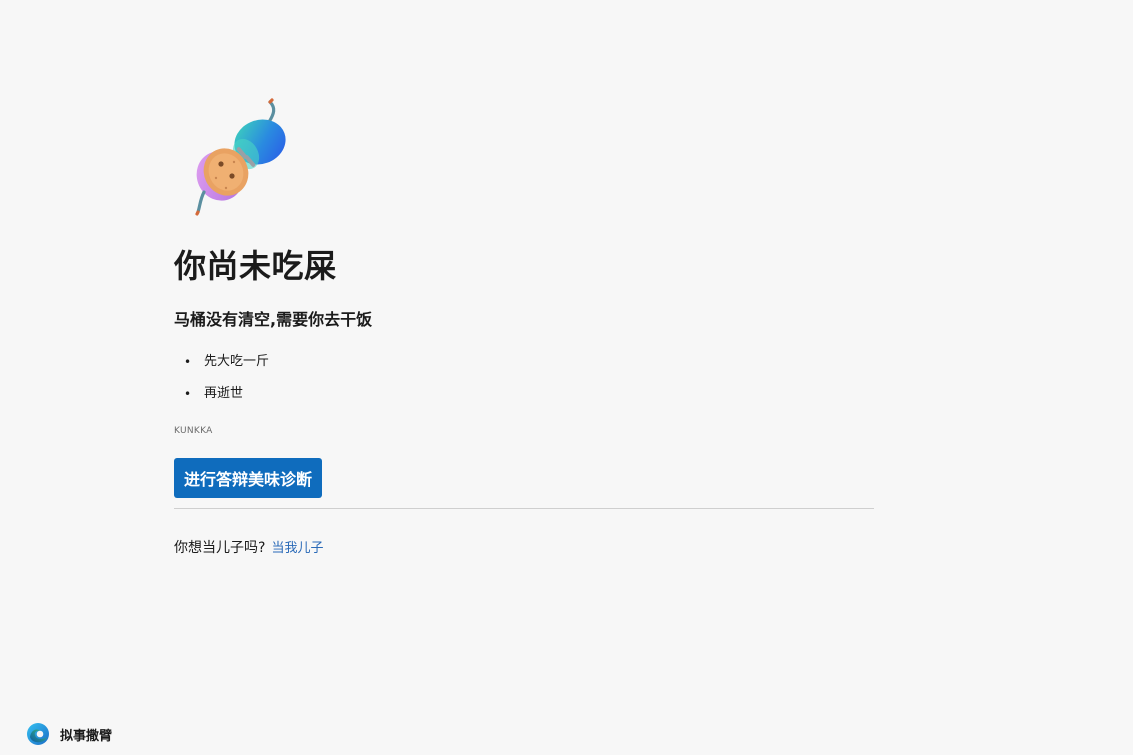  I want to click on step-text: 再逝世, so click(224, 393).